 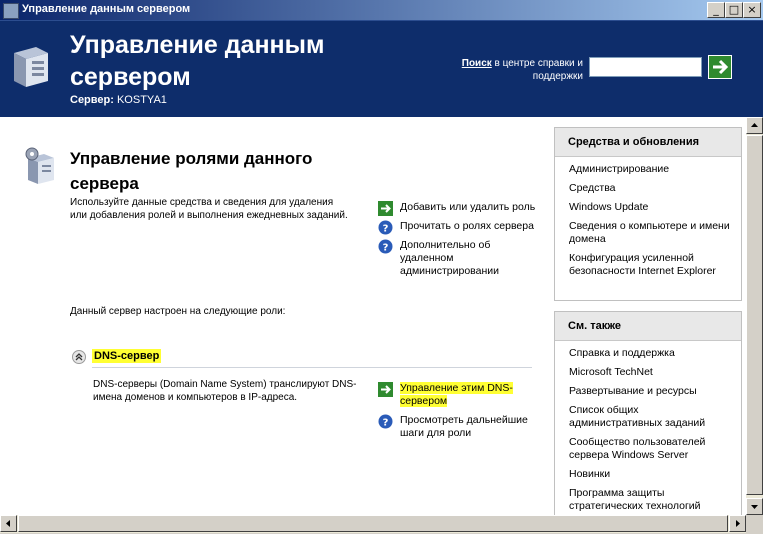 I want to click on server-info: Сервер: KOSTYA1, so click(x=118, y=100).